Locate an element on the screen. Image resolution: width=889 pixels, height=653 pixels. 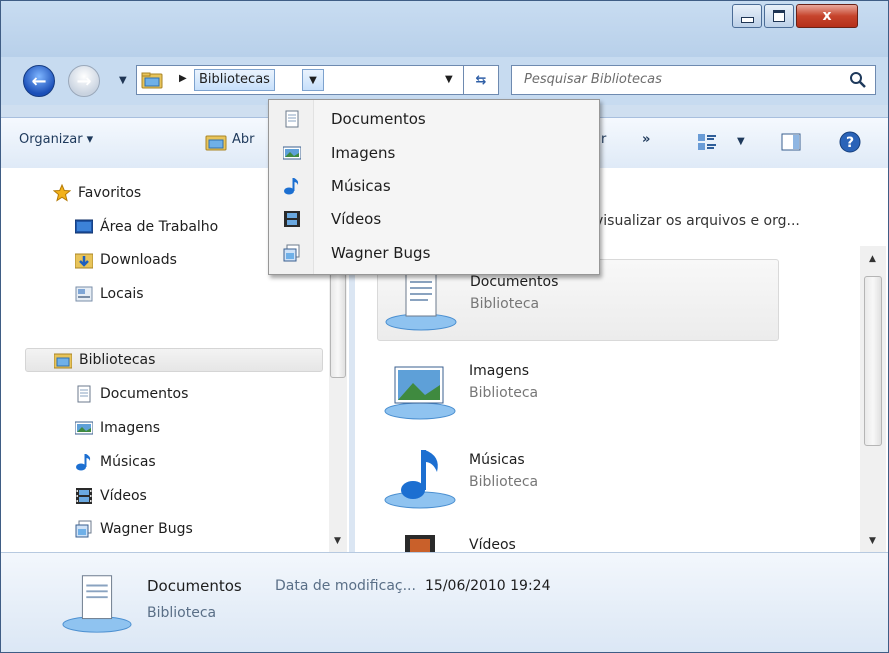
chevron-down-icon: ▼ is located at coordinates (313, 80).